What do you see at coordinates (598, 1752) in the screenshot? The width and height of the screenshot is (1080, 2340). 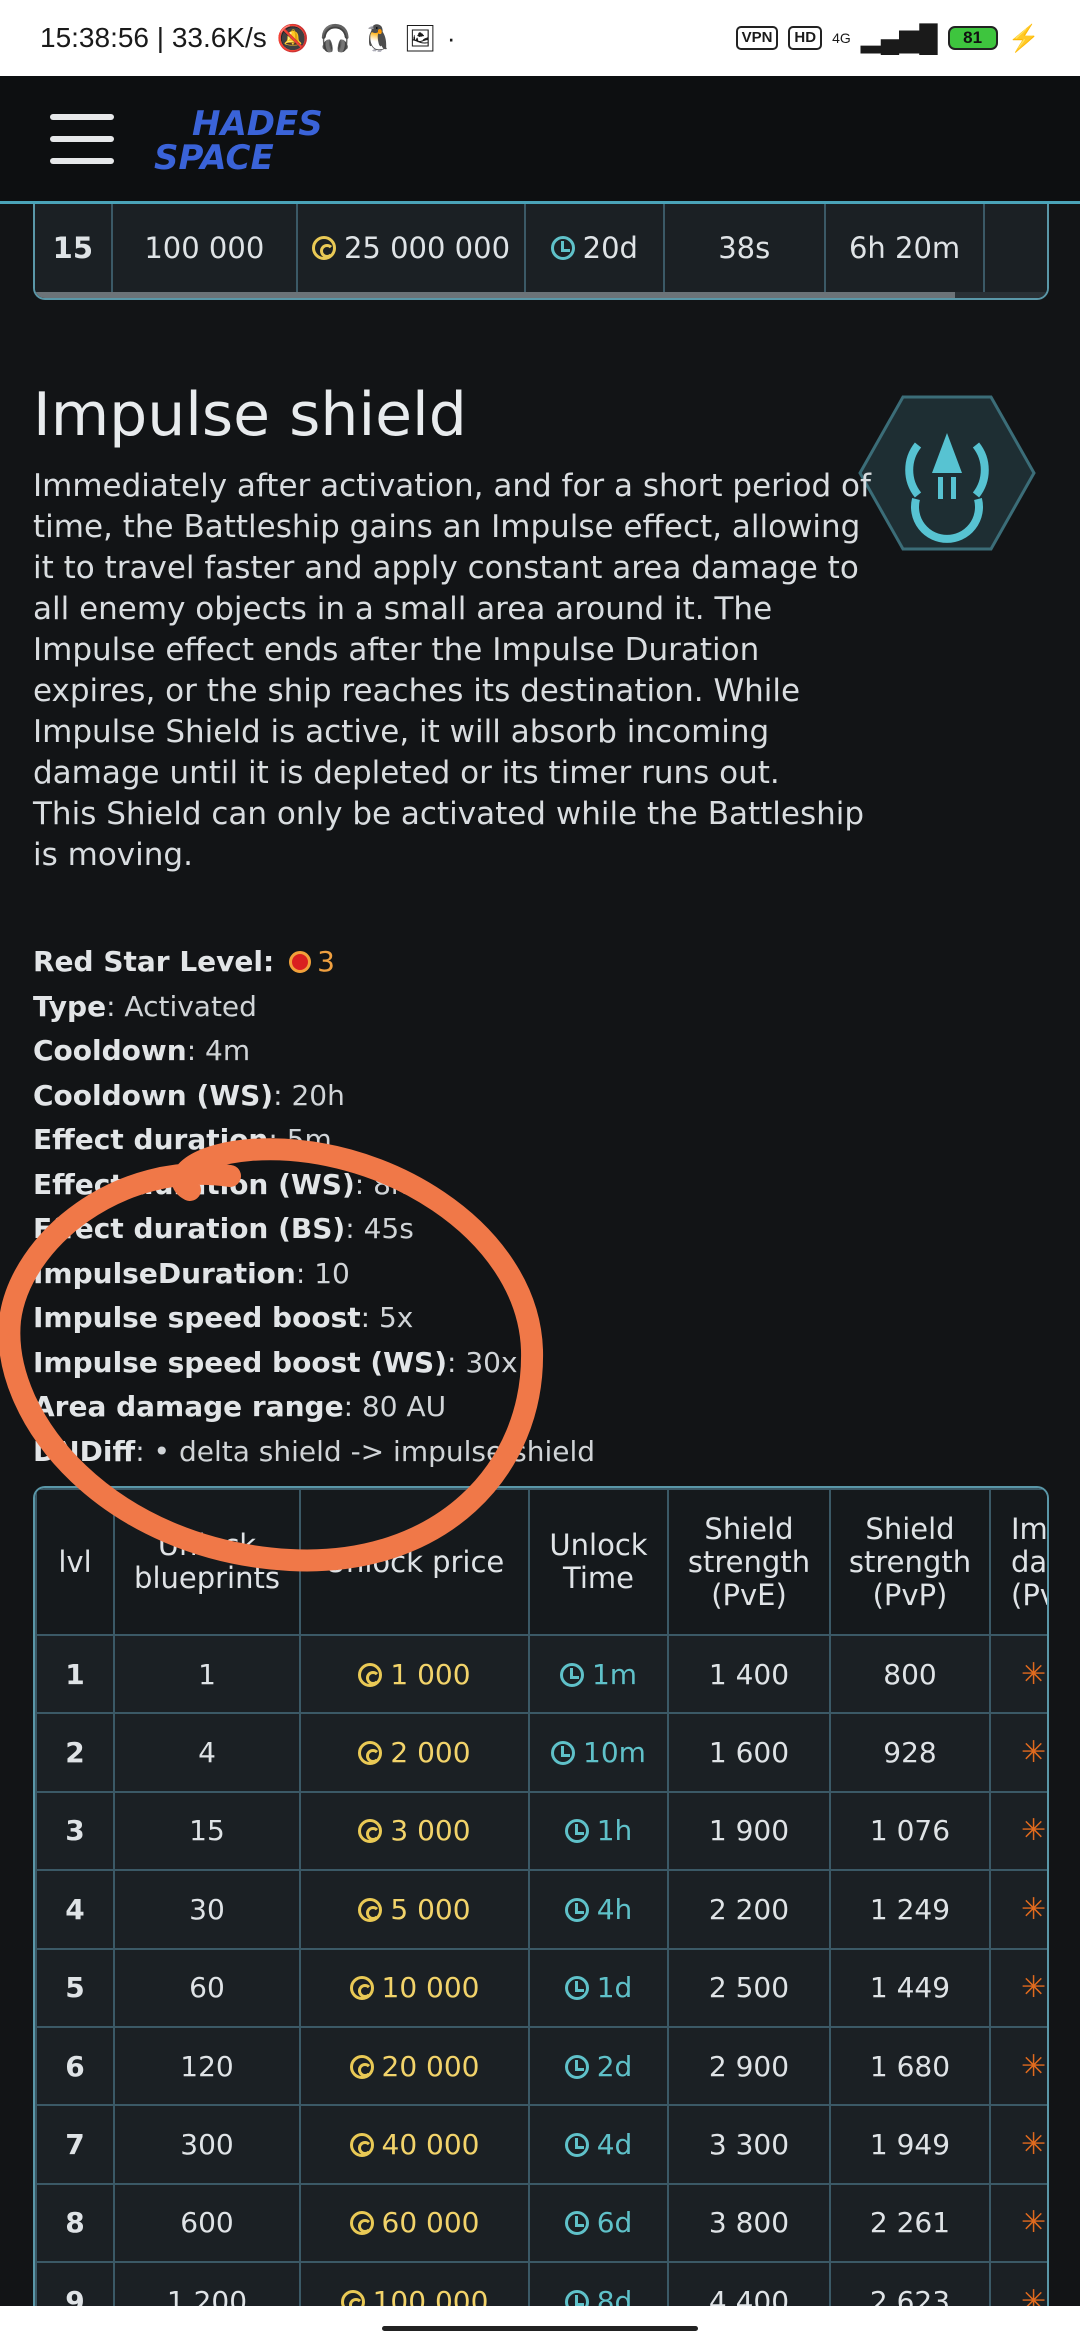 I see `cell-time: 10m` at bounding box center [598, 1752].